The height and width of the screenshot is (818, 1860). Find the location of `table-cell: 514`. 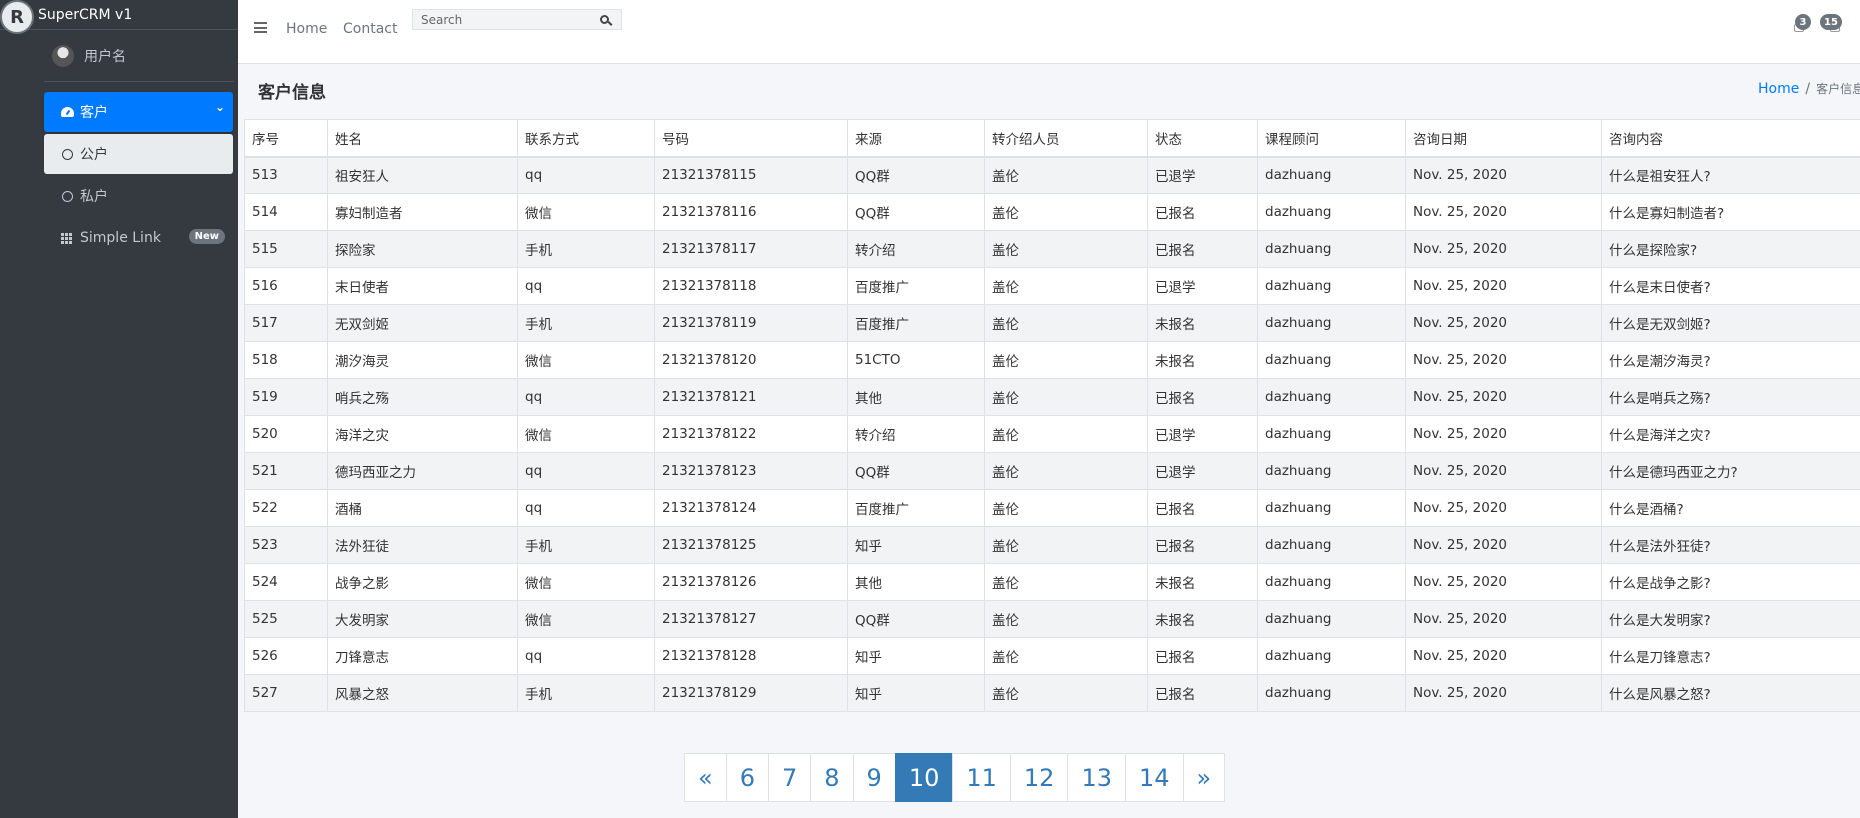

table-cell: 514 is located at coordinates (286, 212).